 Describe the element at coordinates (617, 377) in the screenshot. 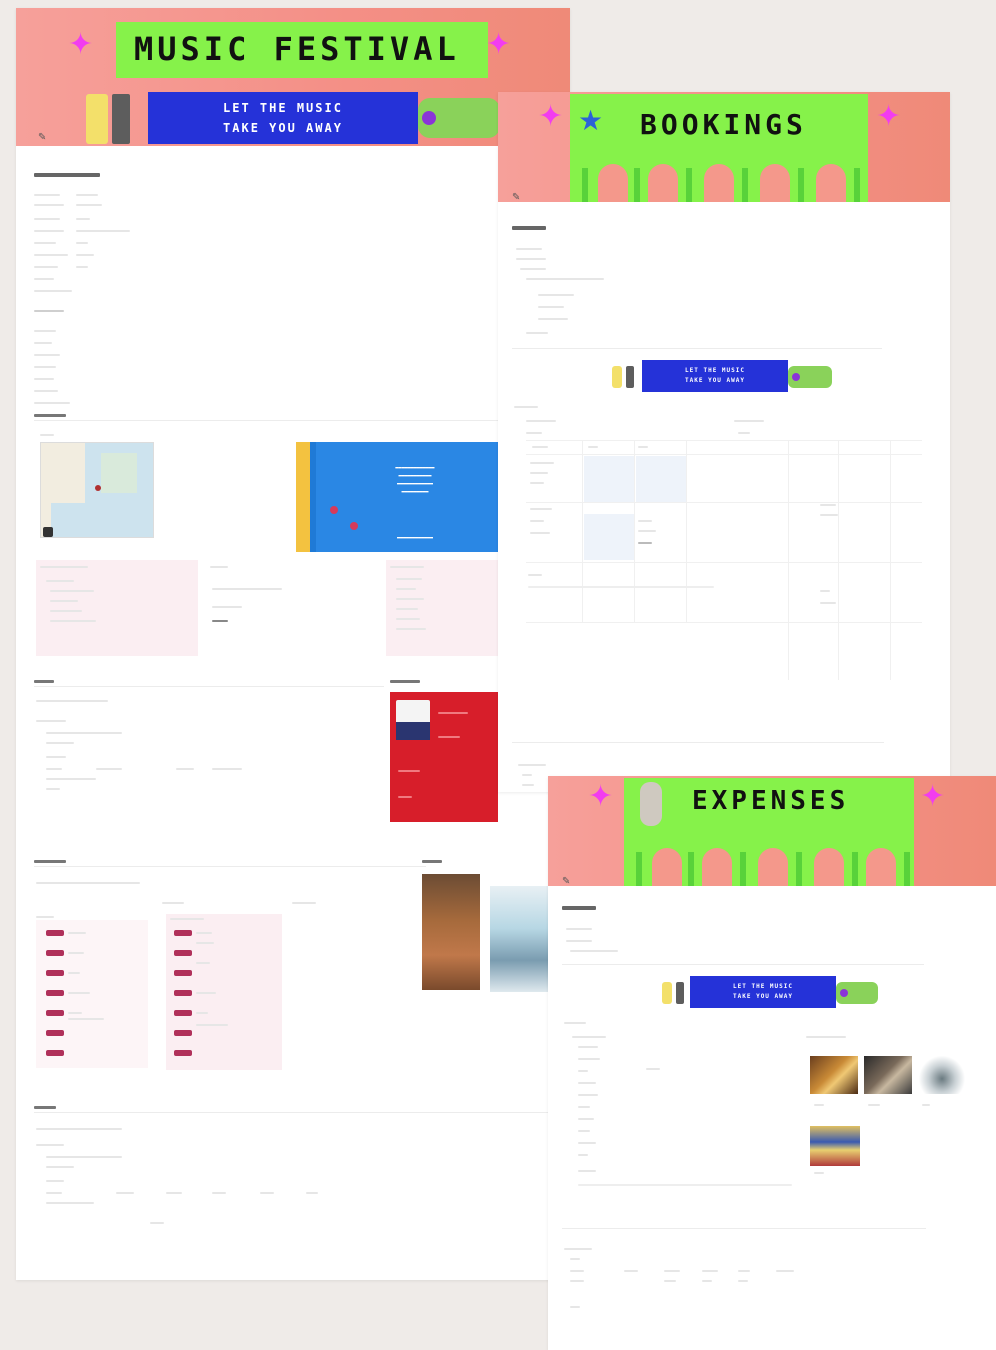

I see `bookings-promo-figure` at that location.